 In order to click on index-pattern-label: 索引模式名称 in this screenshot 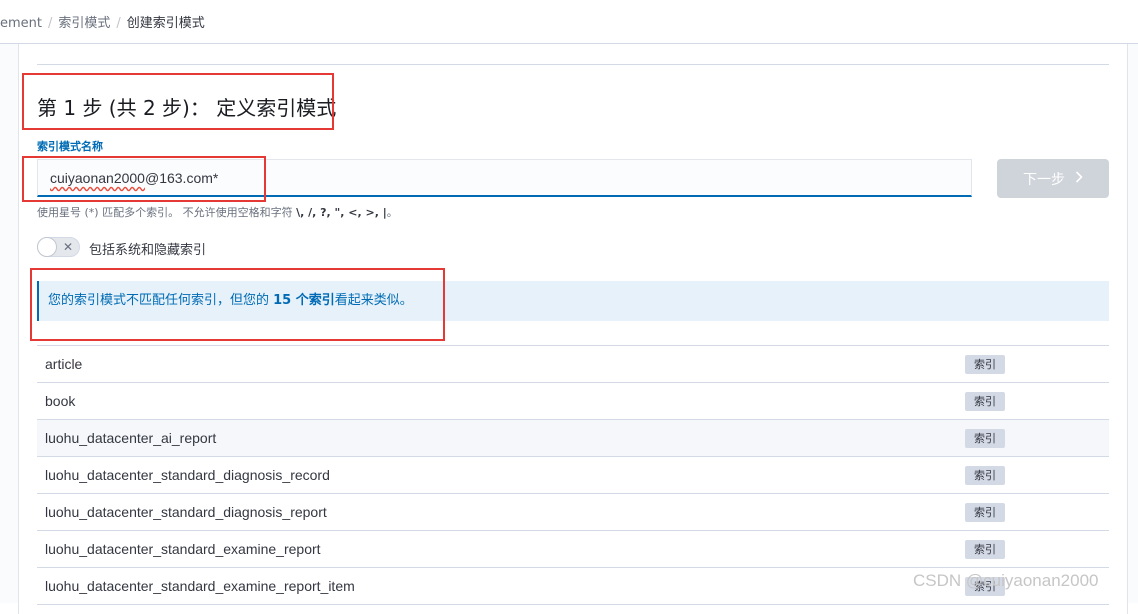, I will do `click(70, 146)`.